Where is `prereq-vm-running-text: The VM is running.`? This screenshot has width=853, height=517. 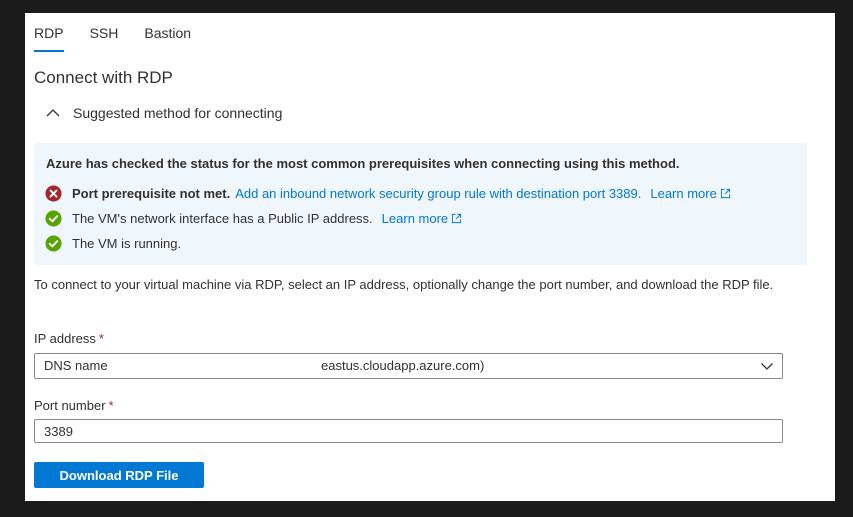 prereq-vm-running-text: The VM is running. is located at coordinates (127, 243).